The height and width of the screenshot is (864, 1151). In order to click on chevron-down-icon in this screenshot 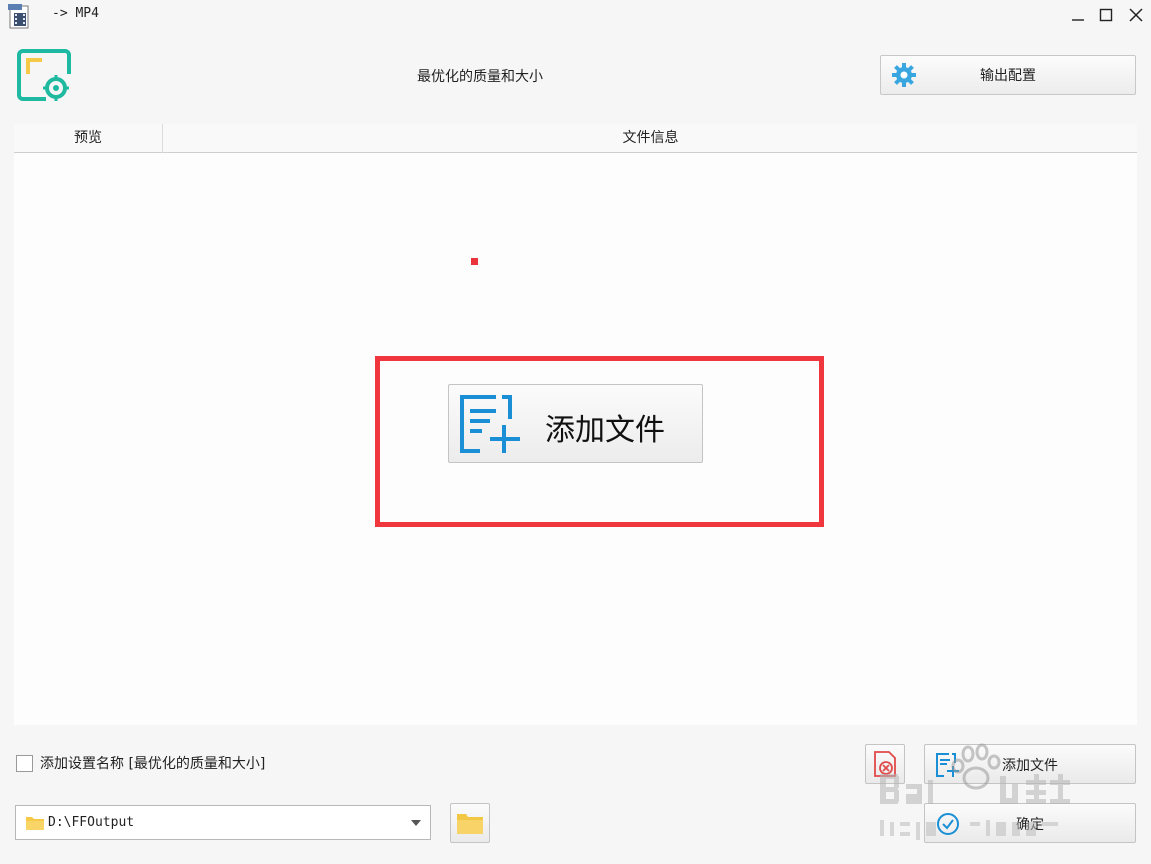, I will do `click(416, 823)`.